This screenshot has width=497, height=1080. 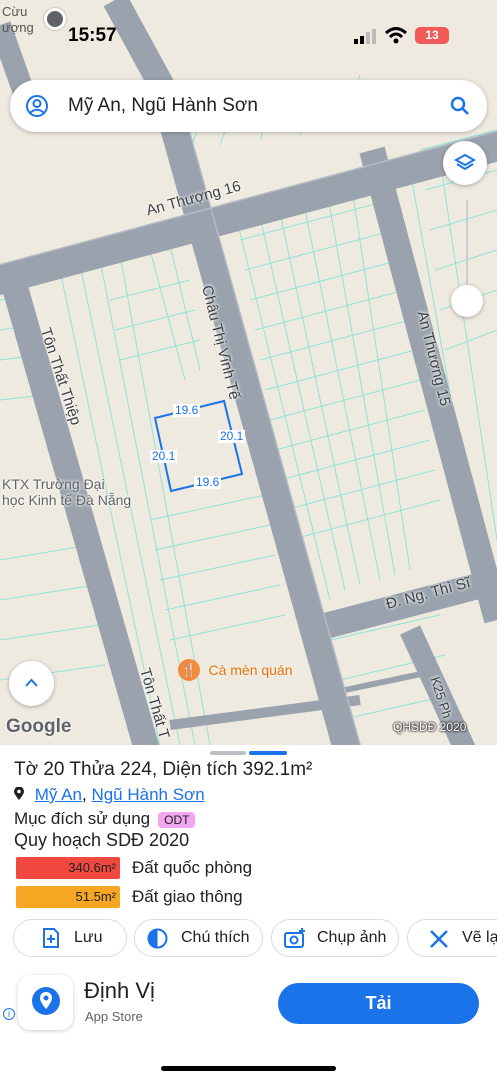 I want to click on battery-level: 13, so click(x=432, y=35).